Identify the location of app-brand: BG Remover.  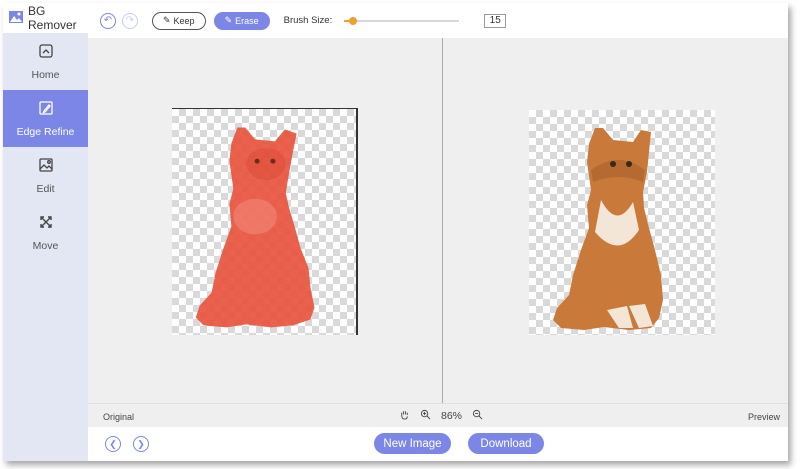
(45, 18).